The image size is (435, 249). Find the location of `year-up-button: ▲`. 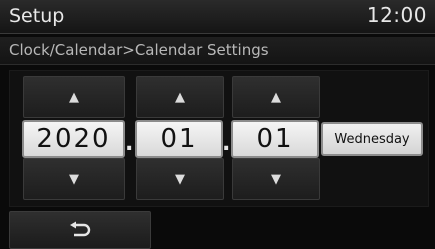

year-up-button: ▲ is located at coordinates (74, 97).